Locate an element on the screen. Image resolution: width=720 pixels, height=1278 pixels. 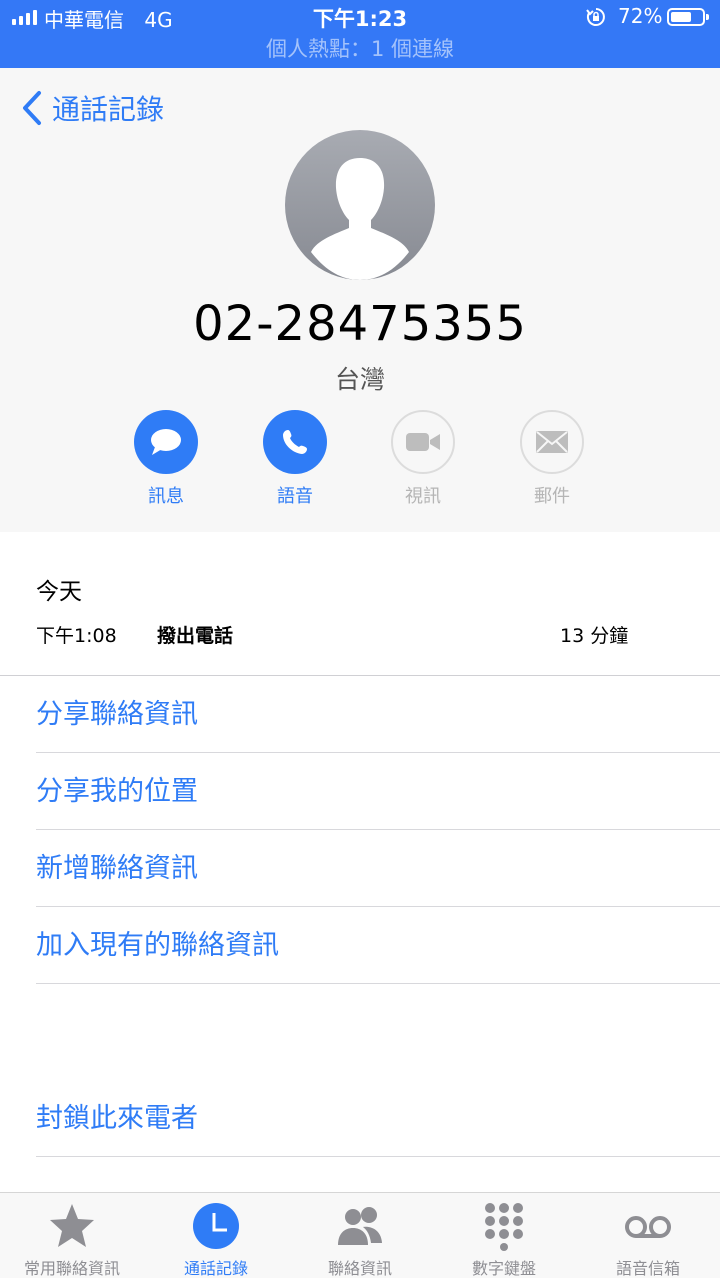
keypad-icon is located at coordinates (504, 1227).